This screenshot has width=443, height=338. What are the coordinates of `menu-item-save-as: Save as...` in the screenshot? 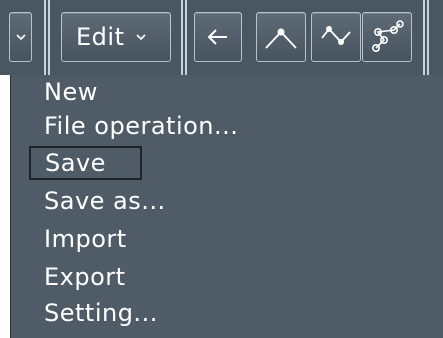 It's located at (105, 201).